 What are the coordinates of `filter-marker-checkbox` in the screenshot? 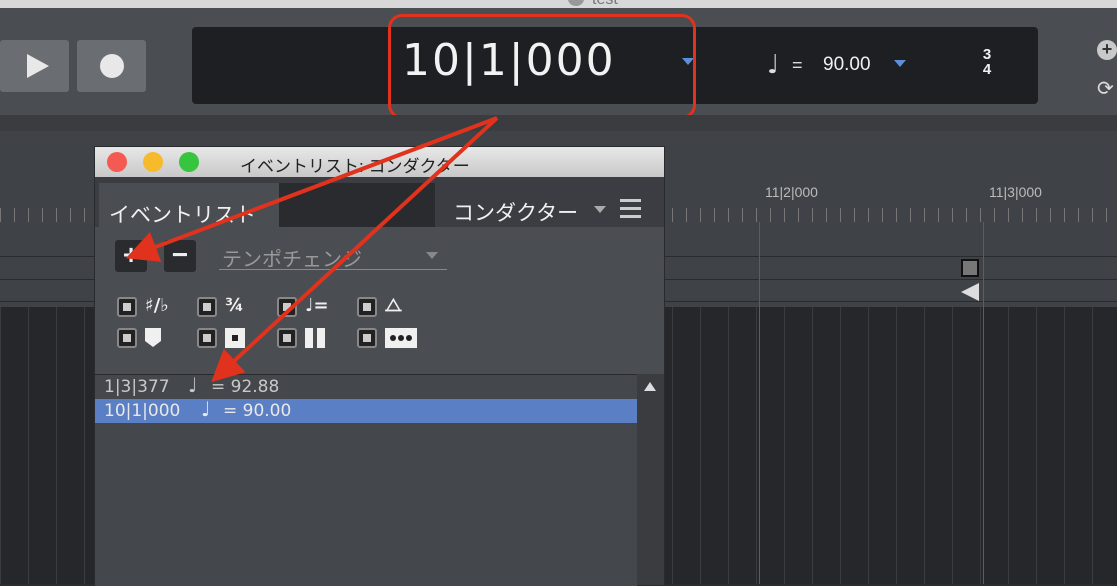 It's located at (127, 338).